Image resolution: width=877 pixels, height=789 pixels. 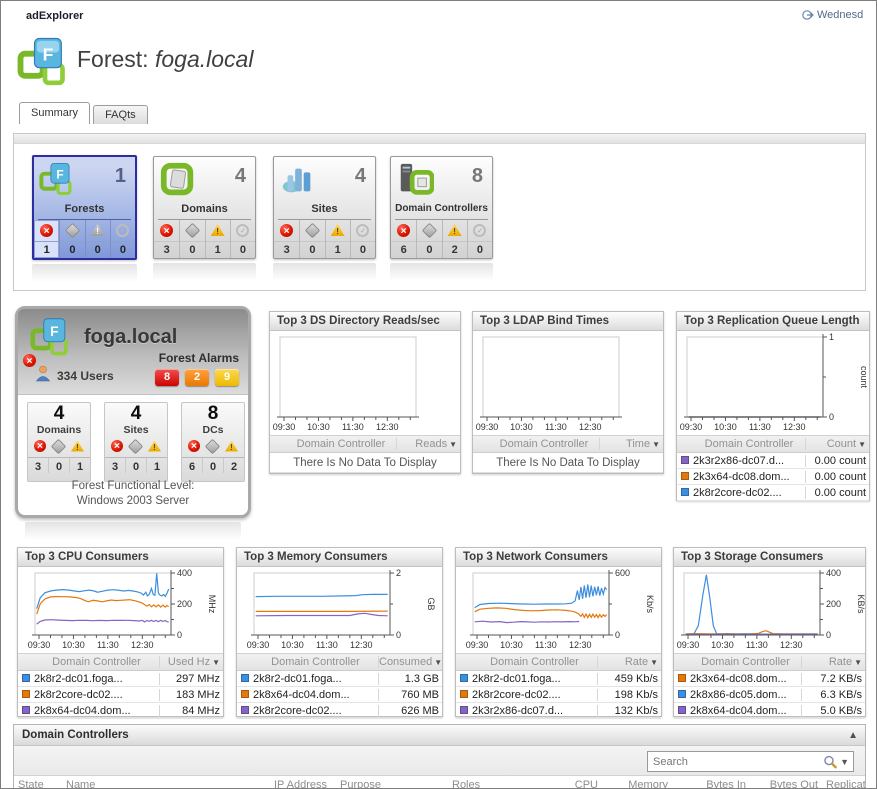 I want to click on table-row: 2k8r2core-dc02.... 0.00 count, so click(x=773, y=493).